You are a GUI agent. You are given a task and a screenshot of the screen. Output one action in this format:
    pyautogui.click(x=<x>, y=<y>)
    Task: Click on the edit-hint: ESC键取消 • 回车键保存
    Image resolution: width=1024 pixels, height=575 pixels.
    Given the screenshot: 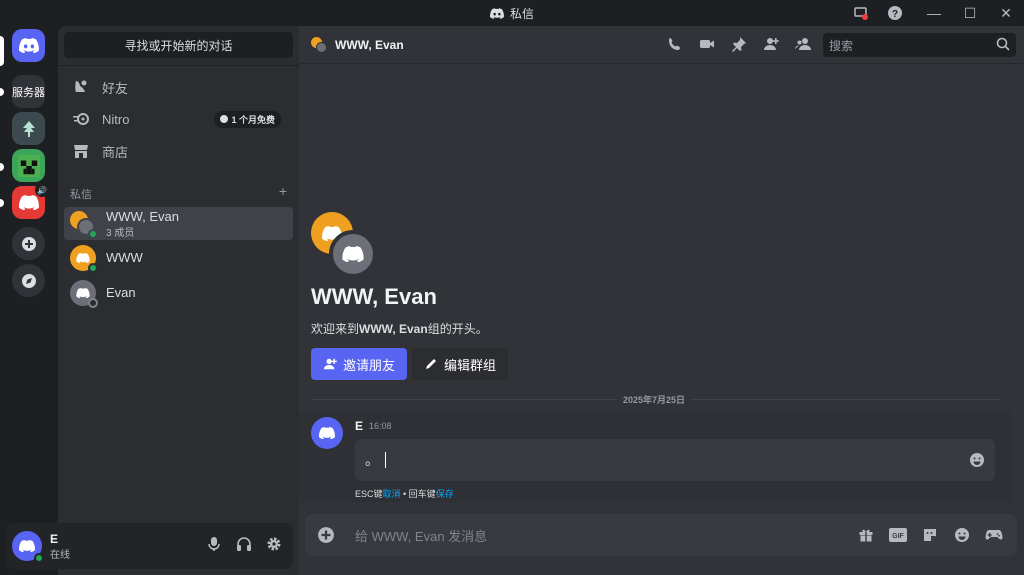 What is the action you would take?
    pyautogui.click(x=404, y=493)
    